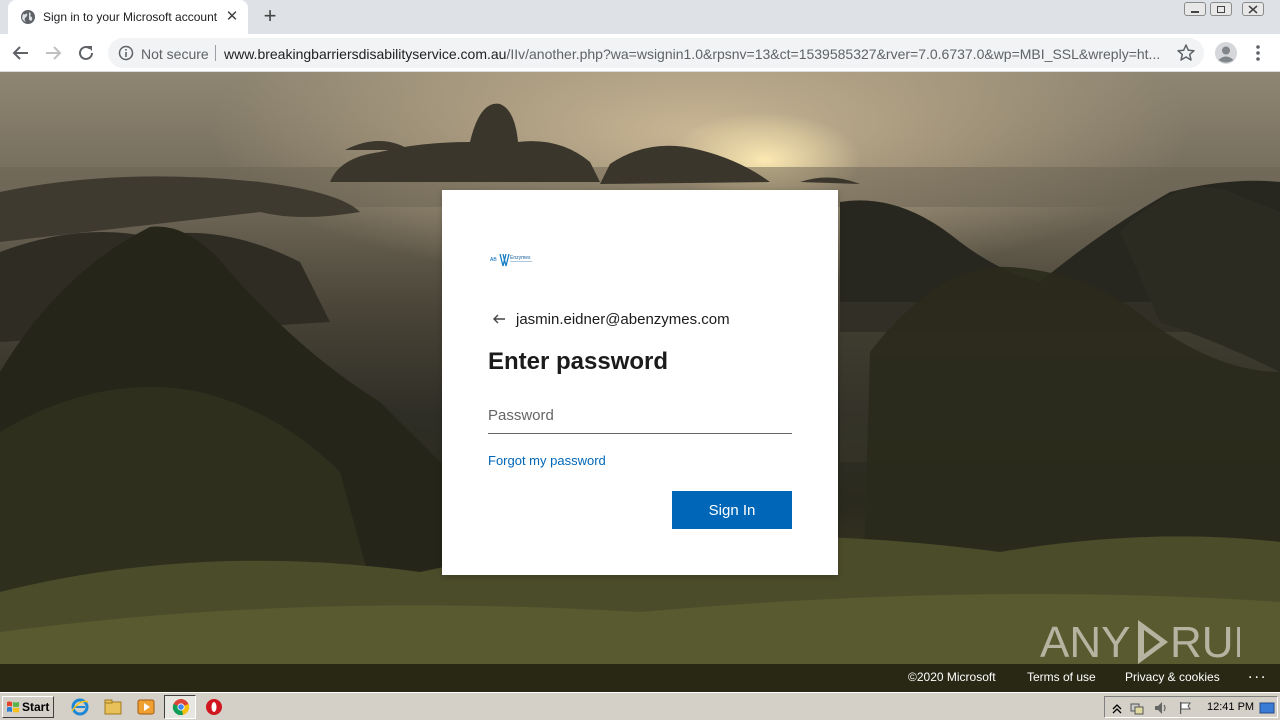 This screenshot has height=720, width=1280. I want to click on internet-explorer-icon, so click(80, 707).